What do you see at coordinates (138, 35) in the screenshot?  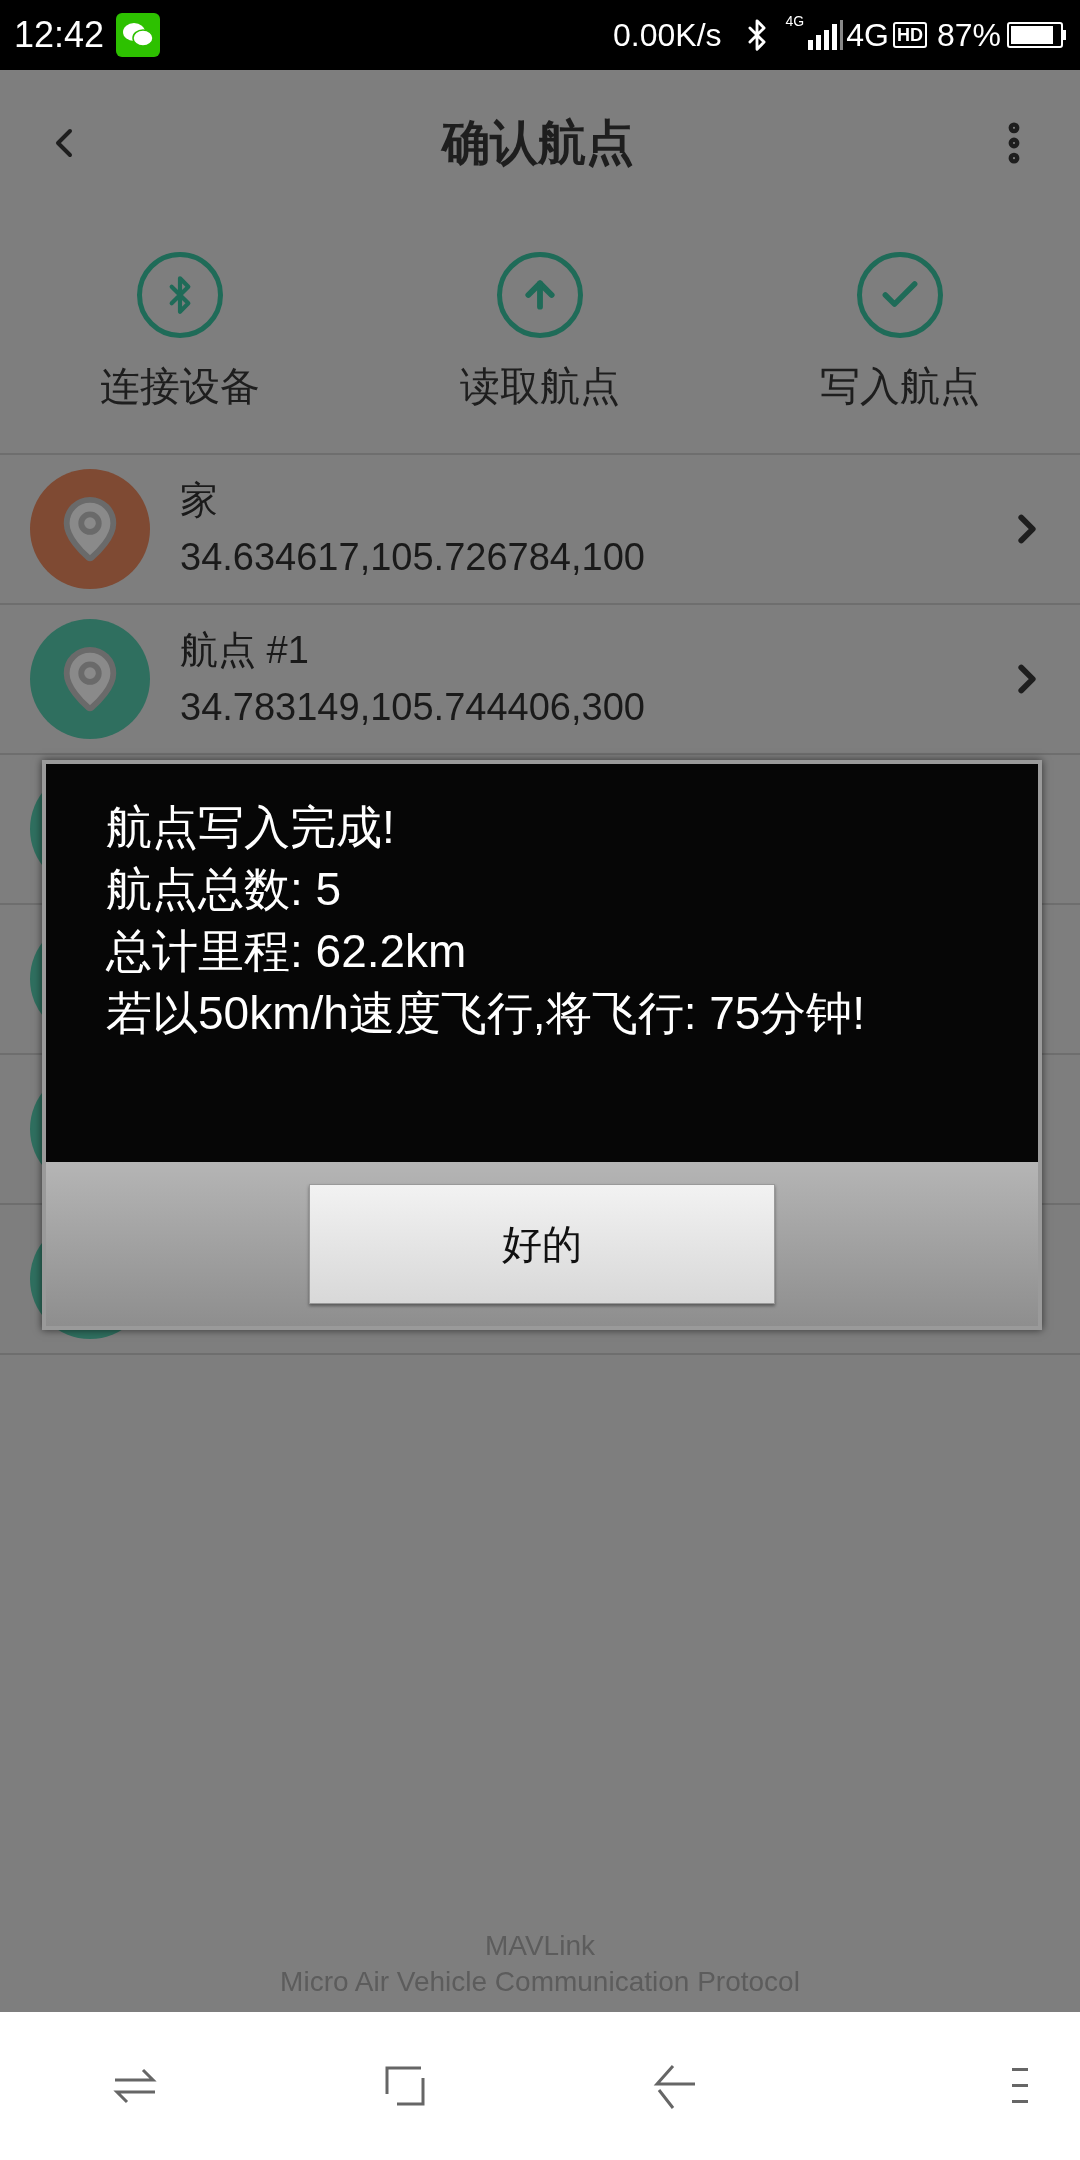 I see `chat-app-icon` at bounding box center [138, 35].